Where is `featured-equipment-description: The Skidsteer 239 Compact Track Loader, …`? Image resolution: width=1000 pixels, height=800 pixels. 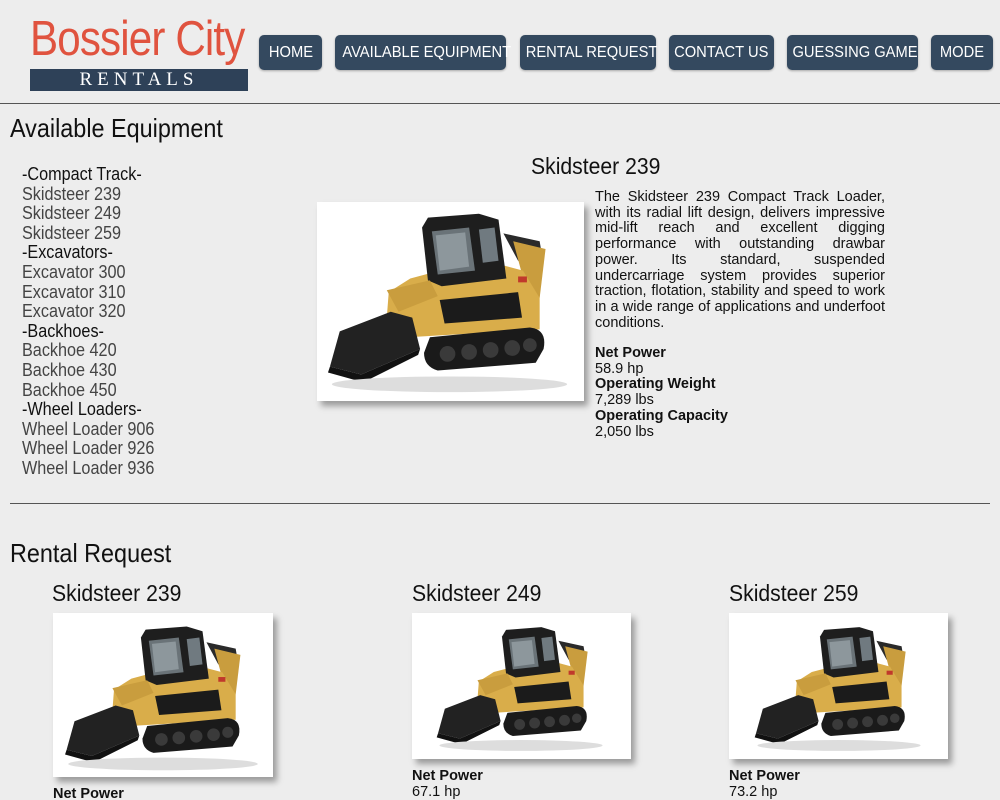
featured-equipment-description: The Skidsteer 239 Compact Track Loader, … is located at coordinates (740, 260).